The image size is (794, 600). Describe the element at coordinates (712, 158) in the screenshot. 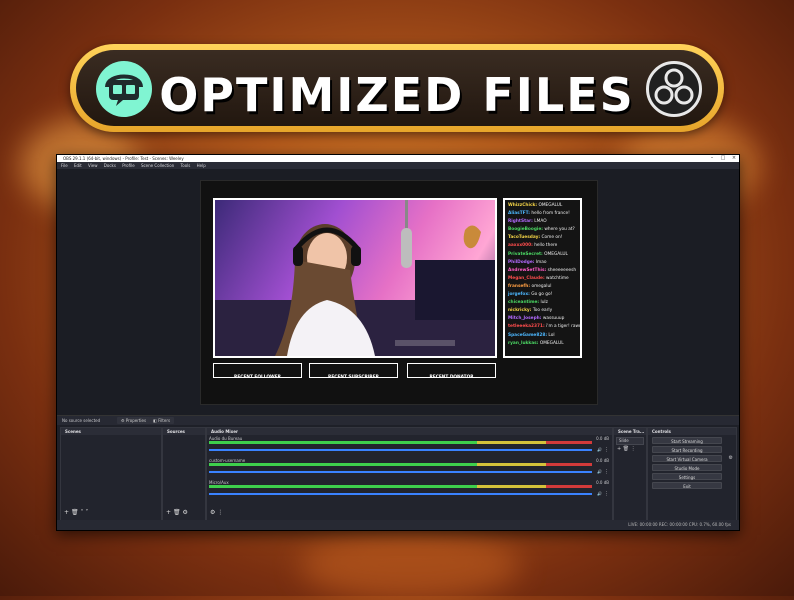

I see `minimize-icon: –` at that location.